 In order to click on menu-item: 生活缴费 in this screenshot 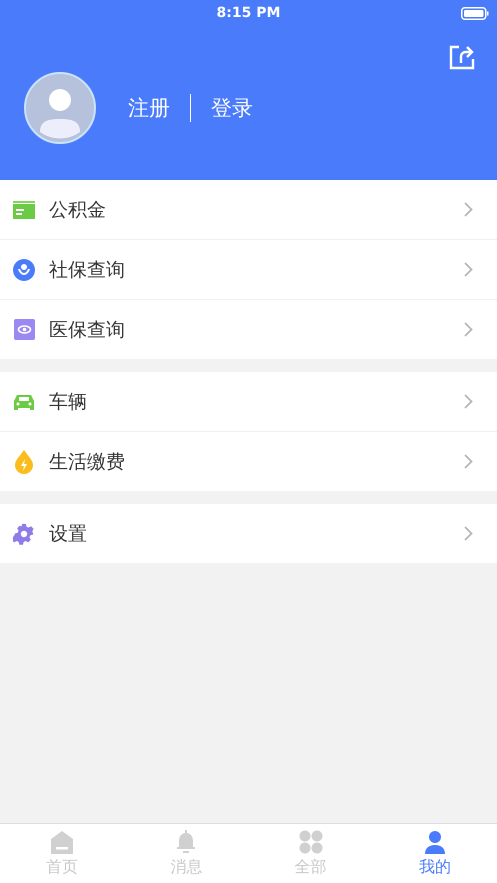, I will do `click(248, 461)`.